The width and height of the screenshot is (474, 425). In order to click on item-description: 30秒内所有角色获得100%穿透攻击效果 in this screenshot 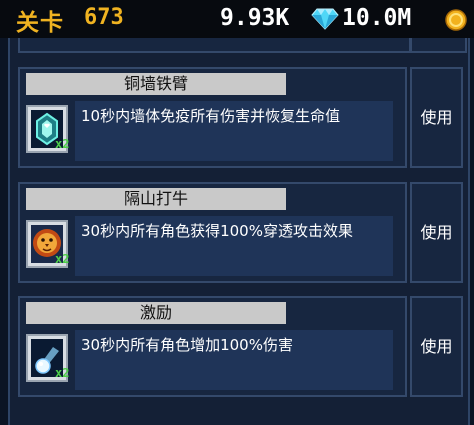, I will do `click(234, 246)`.